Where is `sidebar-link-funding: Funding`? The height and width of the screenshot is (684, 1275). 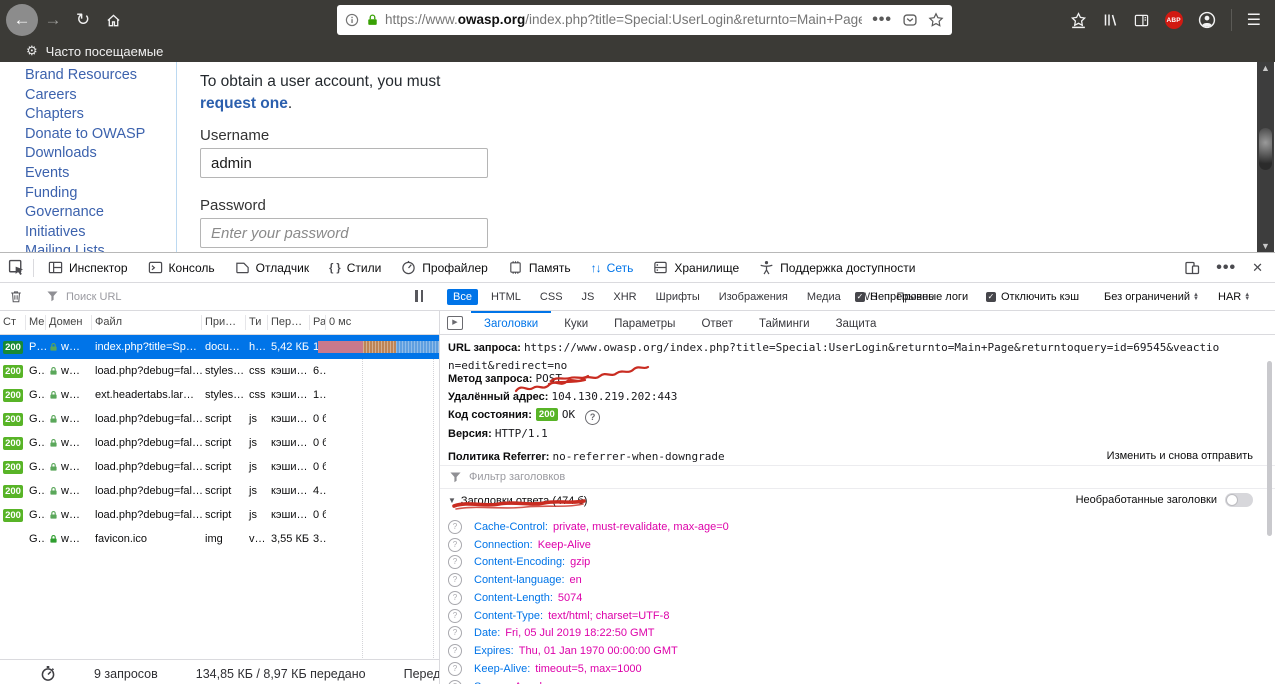
sidebar-link-funding: Funding is located at coordinates (85, 194).